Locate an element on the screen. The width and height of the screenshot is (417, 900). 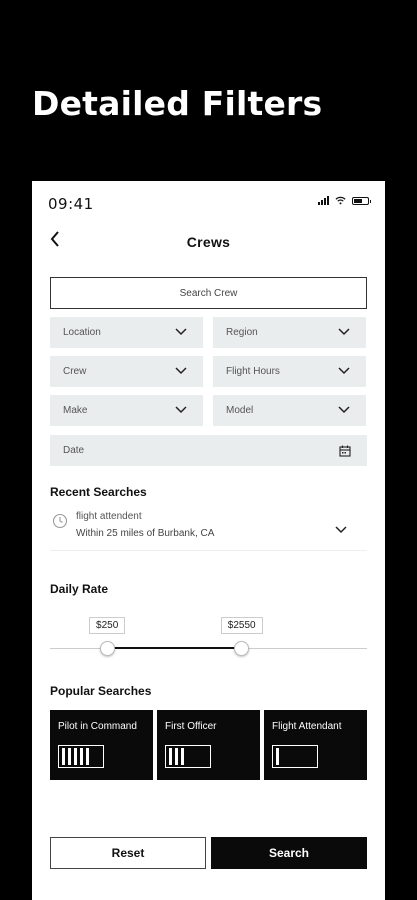
recent-search-title: flight attendent is located at coordinates (109, 516).